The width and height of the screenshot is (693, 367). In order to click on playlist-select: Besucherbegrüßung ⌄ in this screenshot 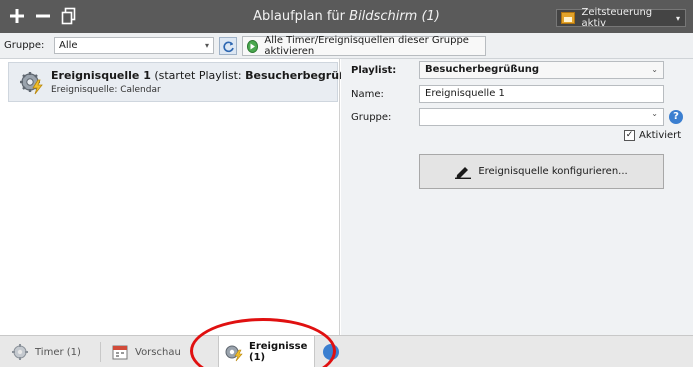, I will do `click(541, 70)`.